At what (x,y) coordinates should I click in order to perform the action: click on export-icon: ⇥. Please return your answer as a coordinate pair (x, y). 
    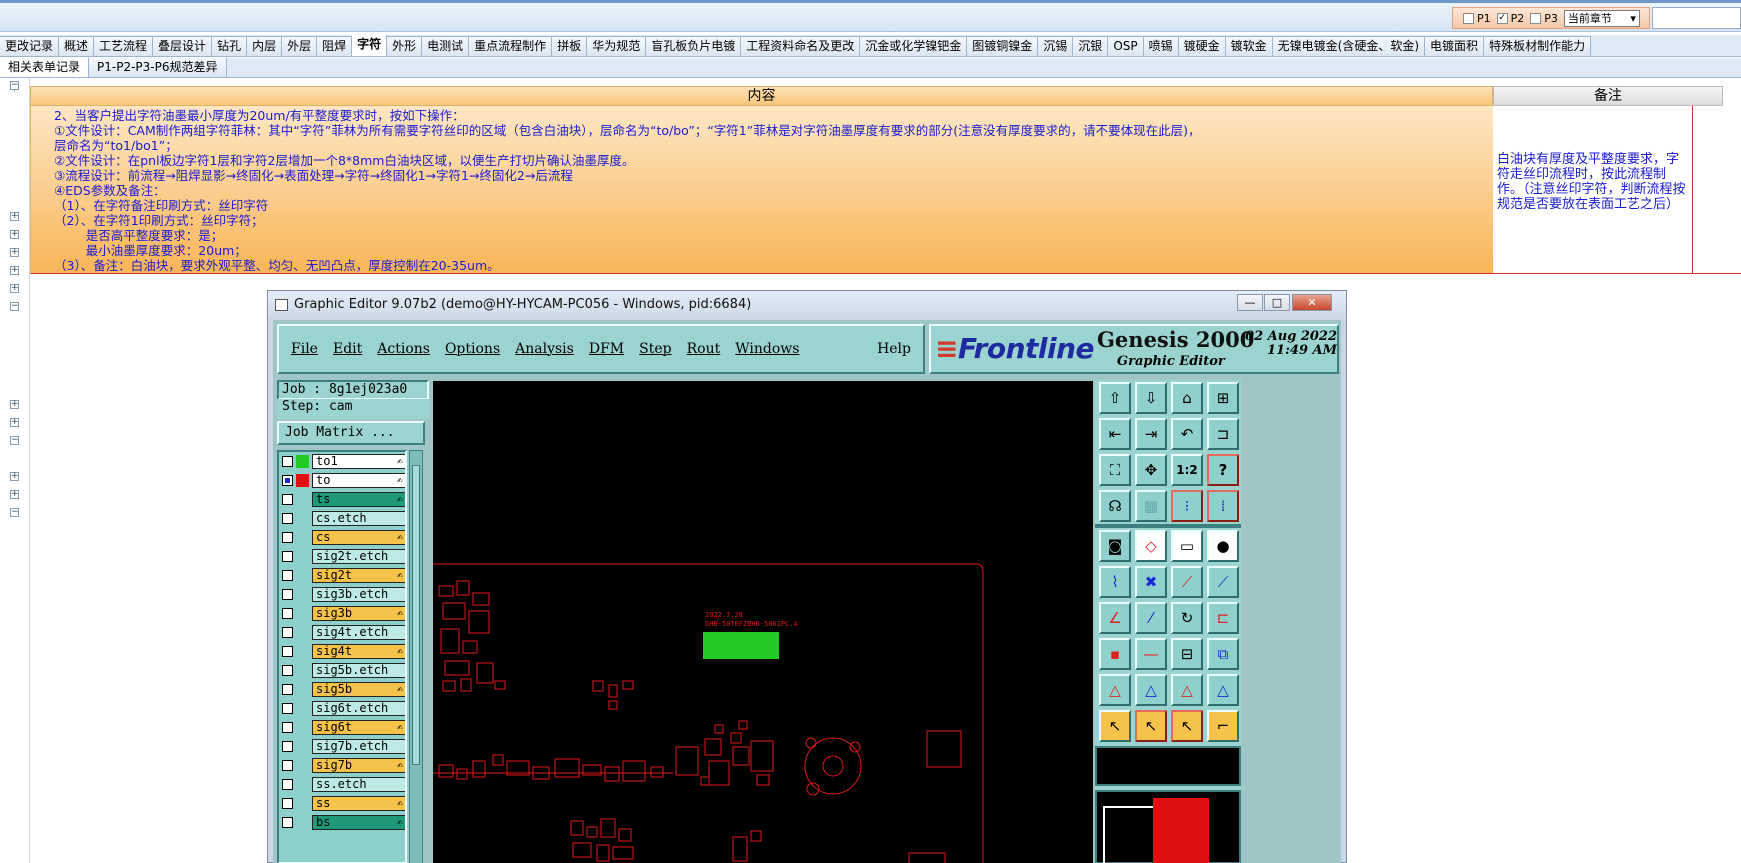
    Looking at the image, I should click on (1151, 434).